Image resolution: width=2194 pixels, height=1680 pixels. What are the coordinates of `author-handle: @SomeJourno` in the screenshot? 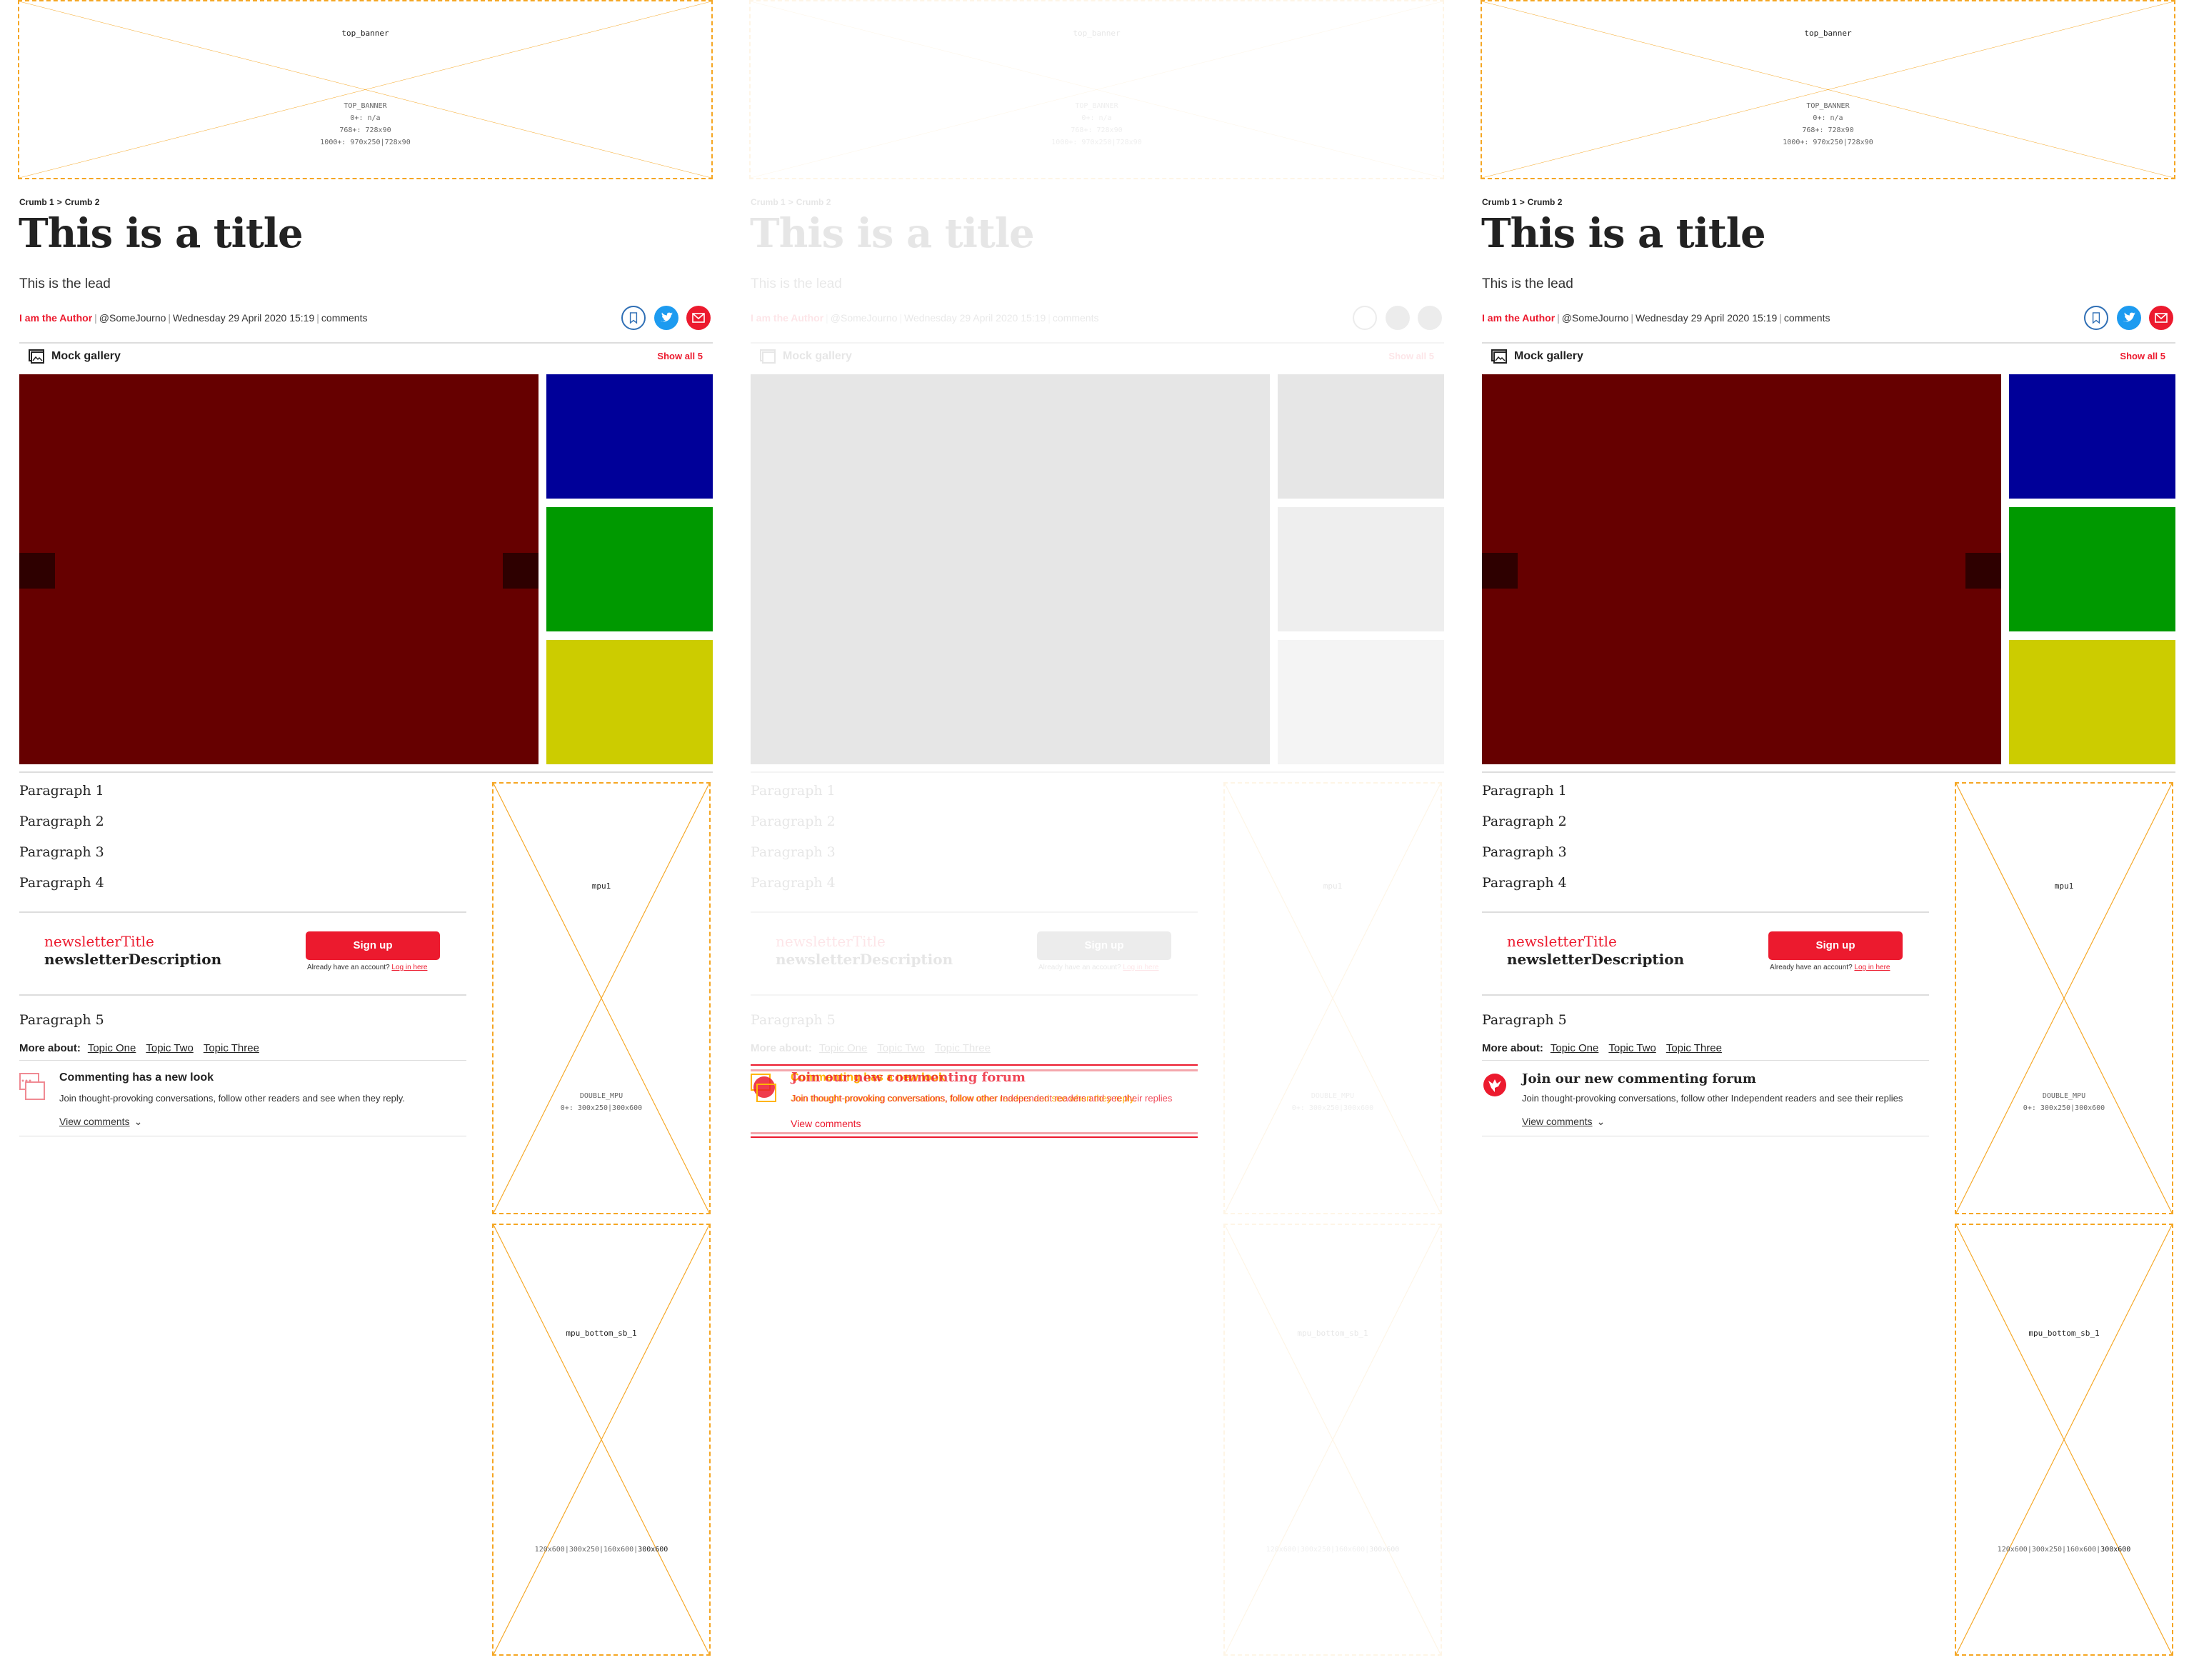 It's located at (133, 318).